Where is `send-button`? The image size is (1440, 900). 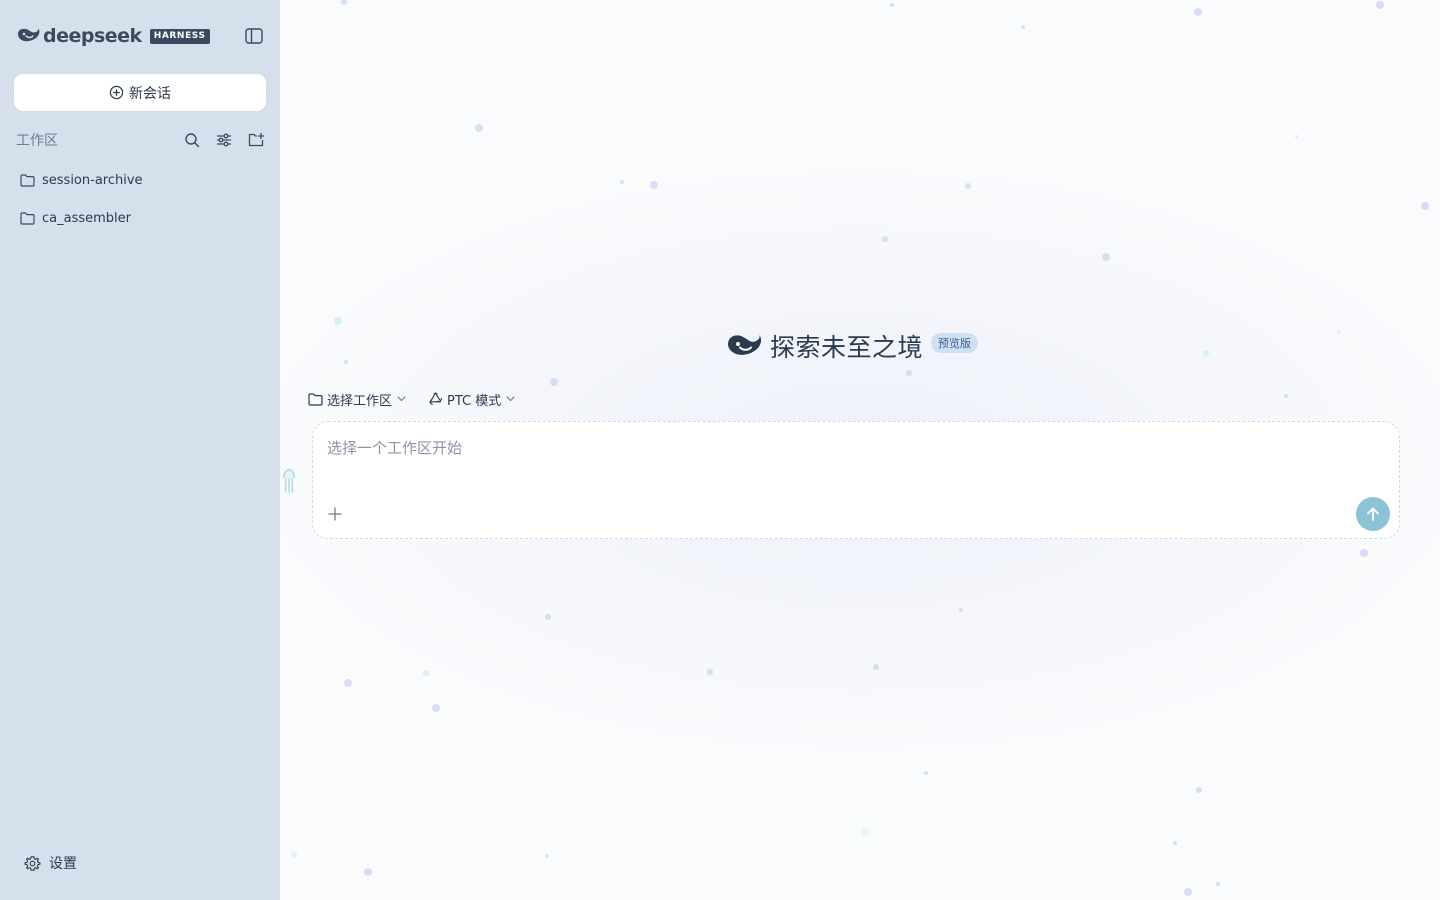 send-button is located at coordinates (1373, 514).